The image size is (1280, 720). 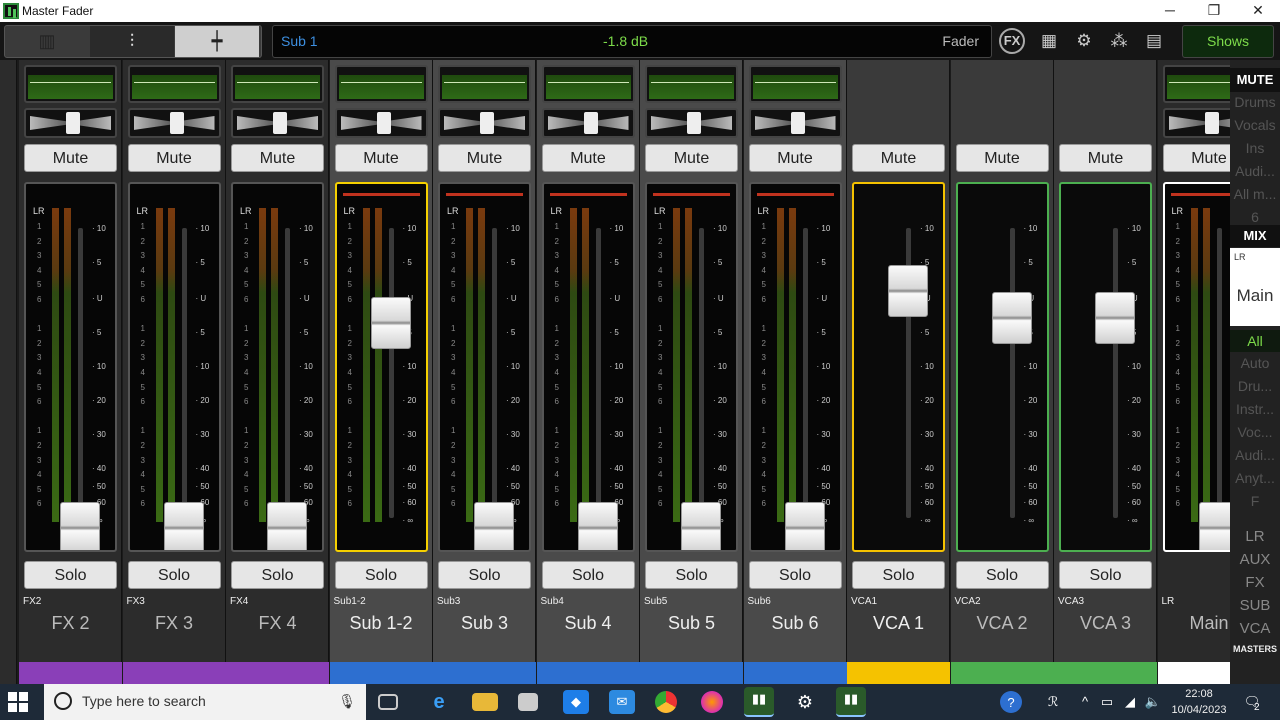 I want to click on keyboard-icon: ▤, so click(x=1154, y=41).